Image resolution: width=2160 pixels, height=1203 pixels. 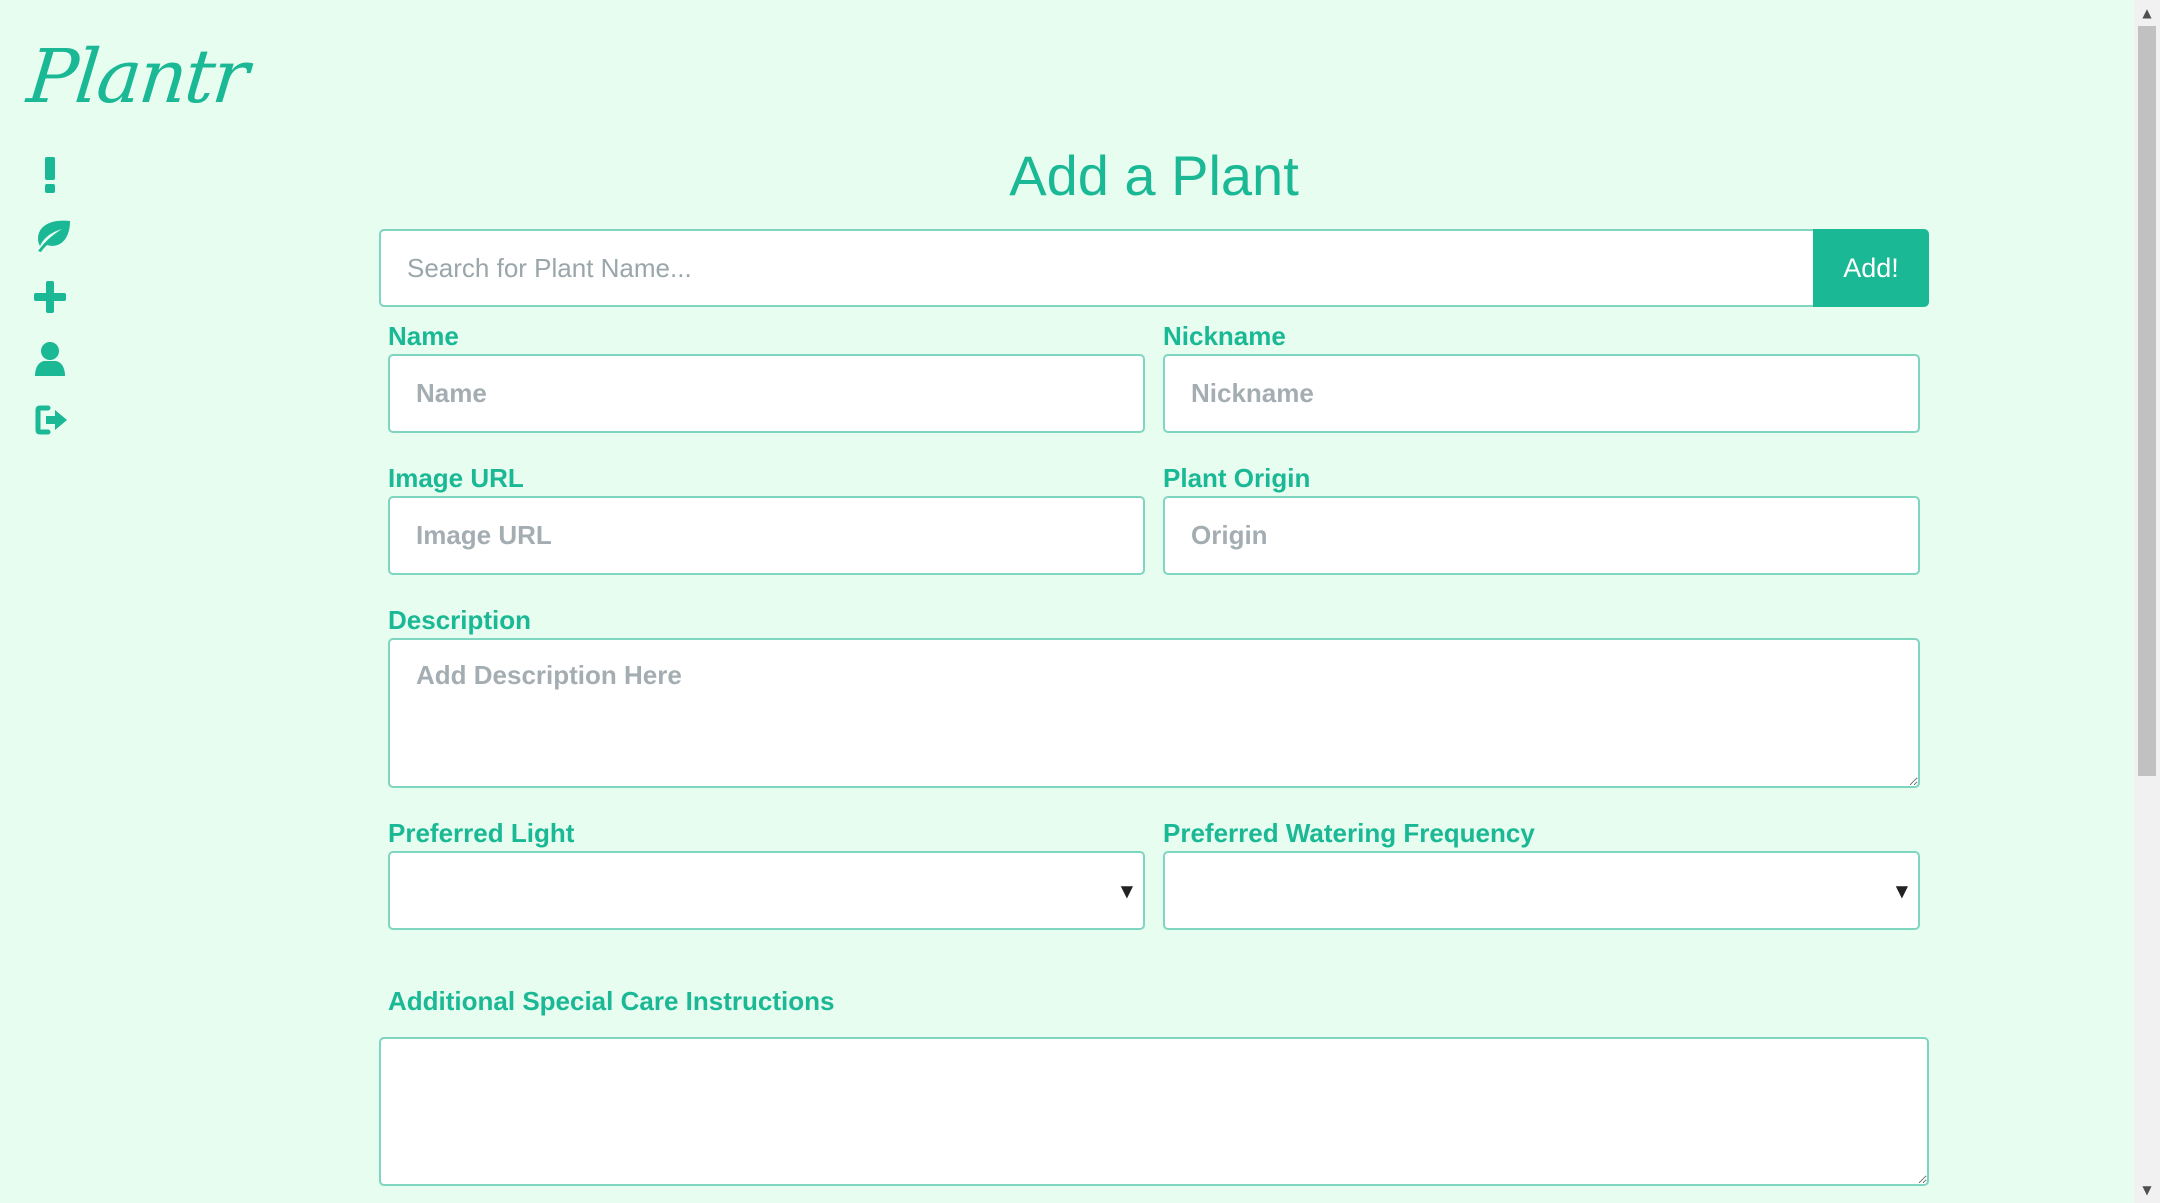 I want to click on name-label: Name, so click(x=423, y=336).